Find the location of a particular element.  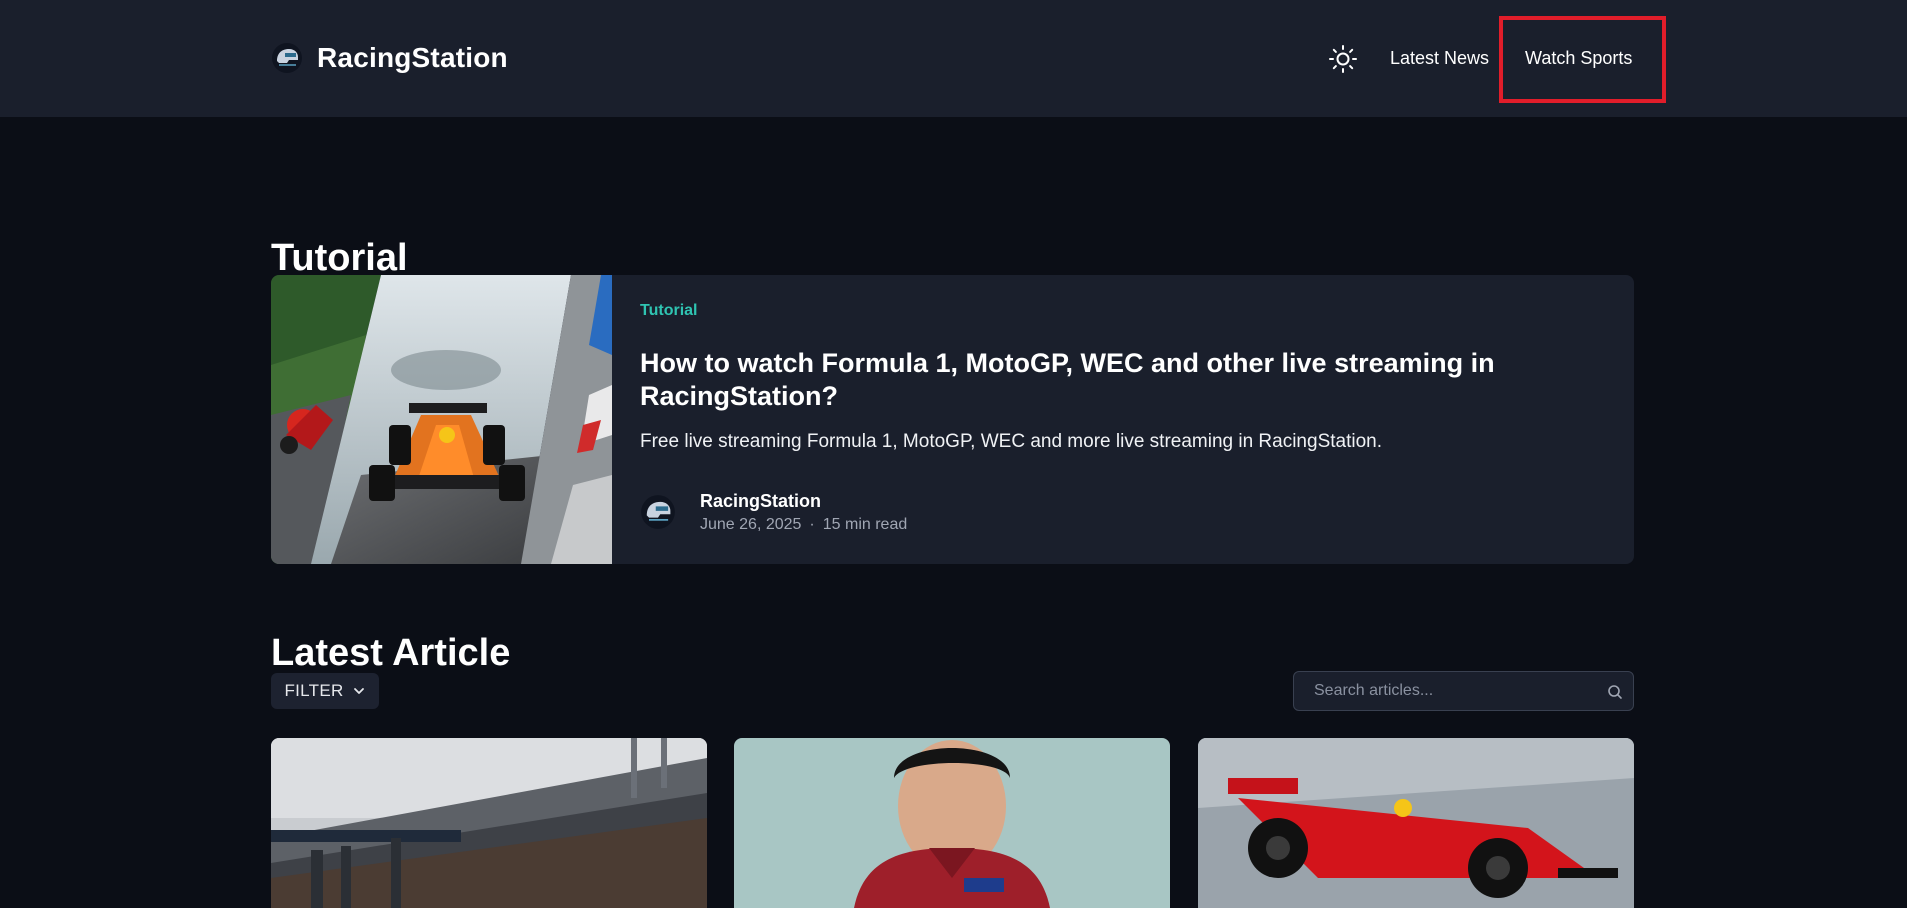

article-image-driver-portrait is located at coordinates (952, 823).